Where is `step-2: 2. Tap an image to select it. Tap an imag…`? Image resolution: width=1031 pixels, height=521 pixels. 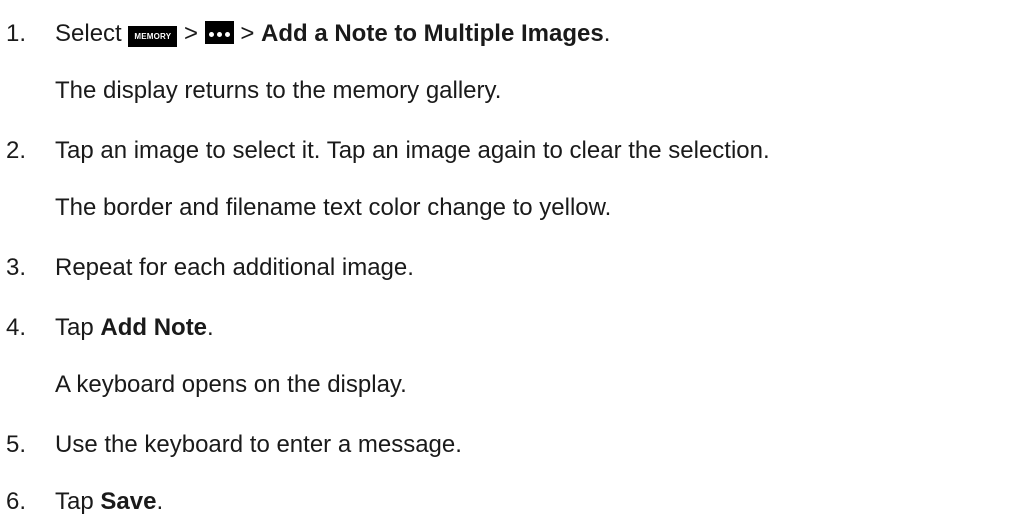
step-2: 2. Tap an image to select it. Tap an imag… is located at coordinates (388, 151).